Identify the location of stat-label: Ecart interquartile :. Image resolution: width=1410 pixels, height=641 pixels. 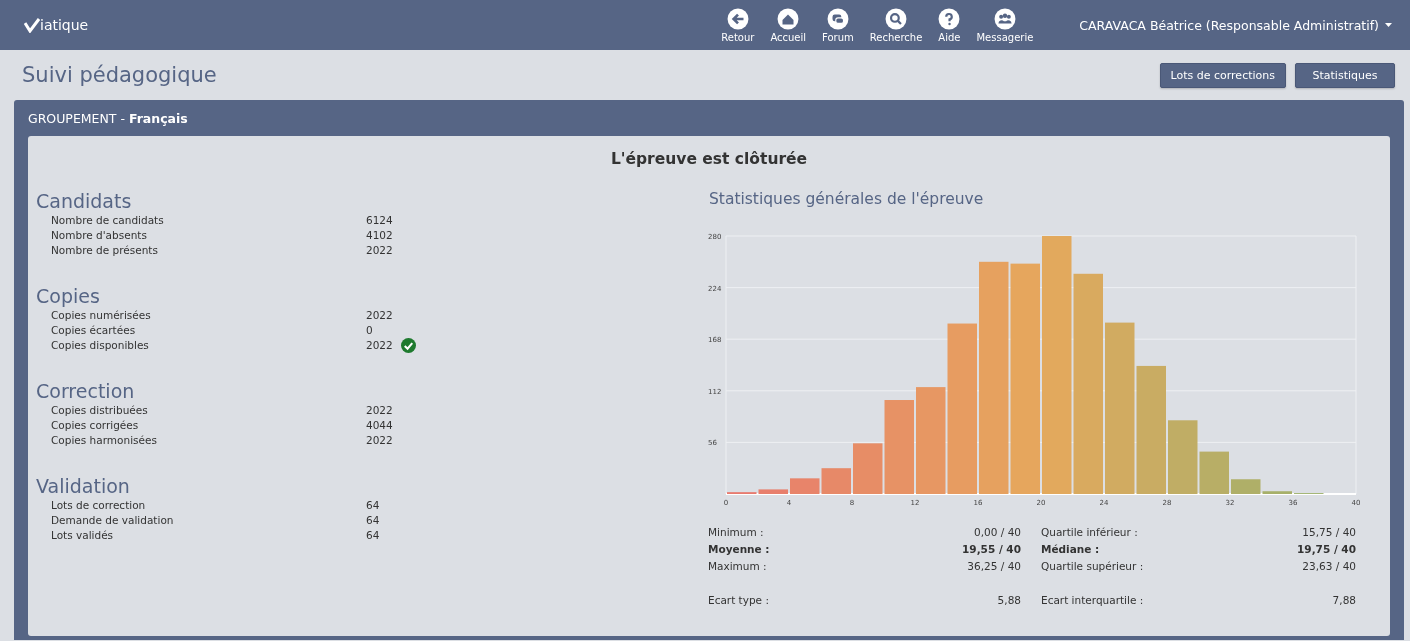
(1092, 600).